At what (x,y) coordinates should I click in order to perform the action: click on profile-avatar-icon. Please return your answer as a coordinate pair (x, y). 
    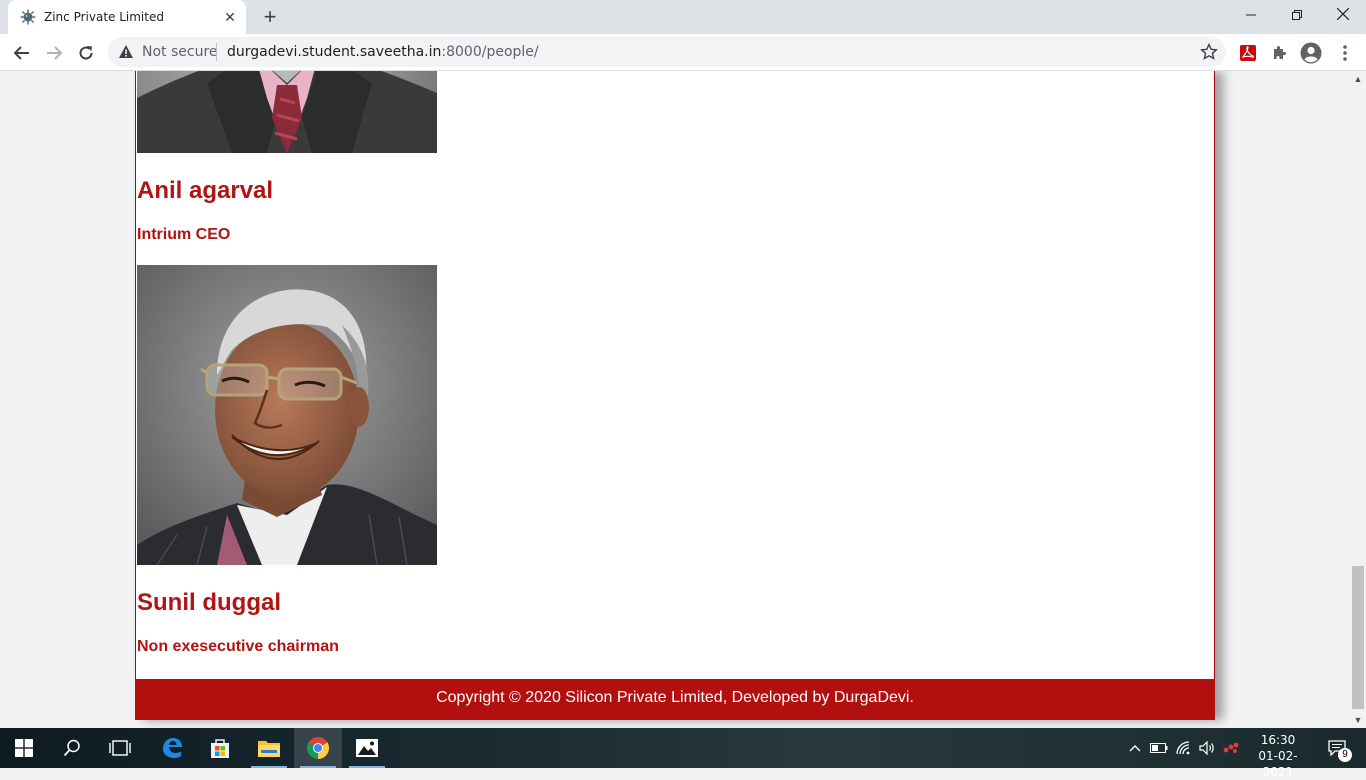
    Looking at the image, I should click on (1311, 53).